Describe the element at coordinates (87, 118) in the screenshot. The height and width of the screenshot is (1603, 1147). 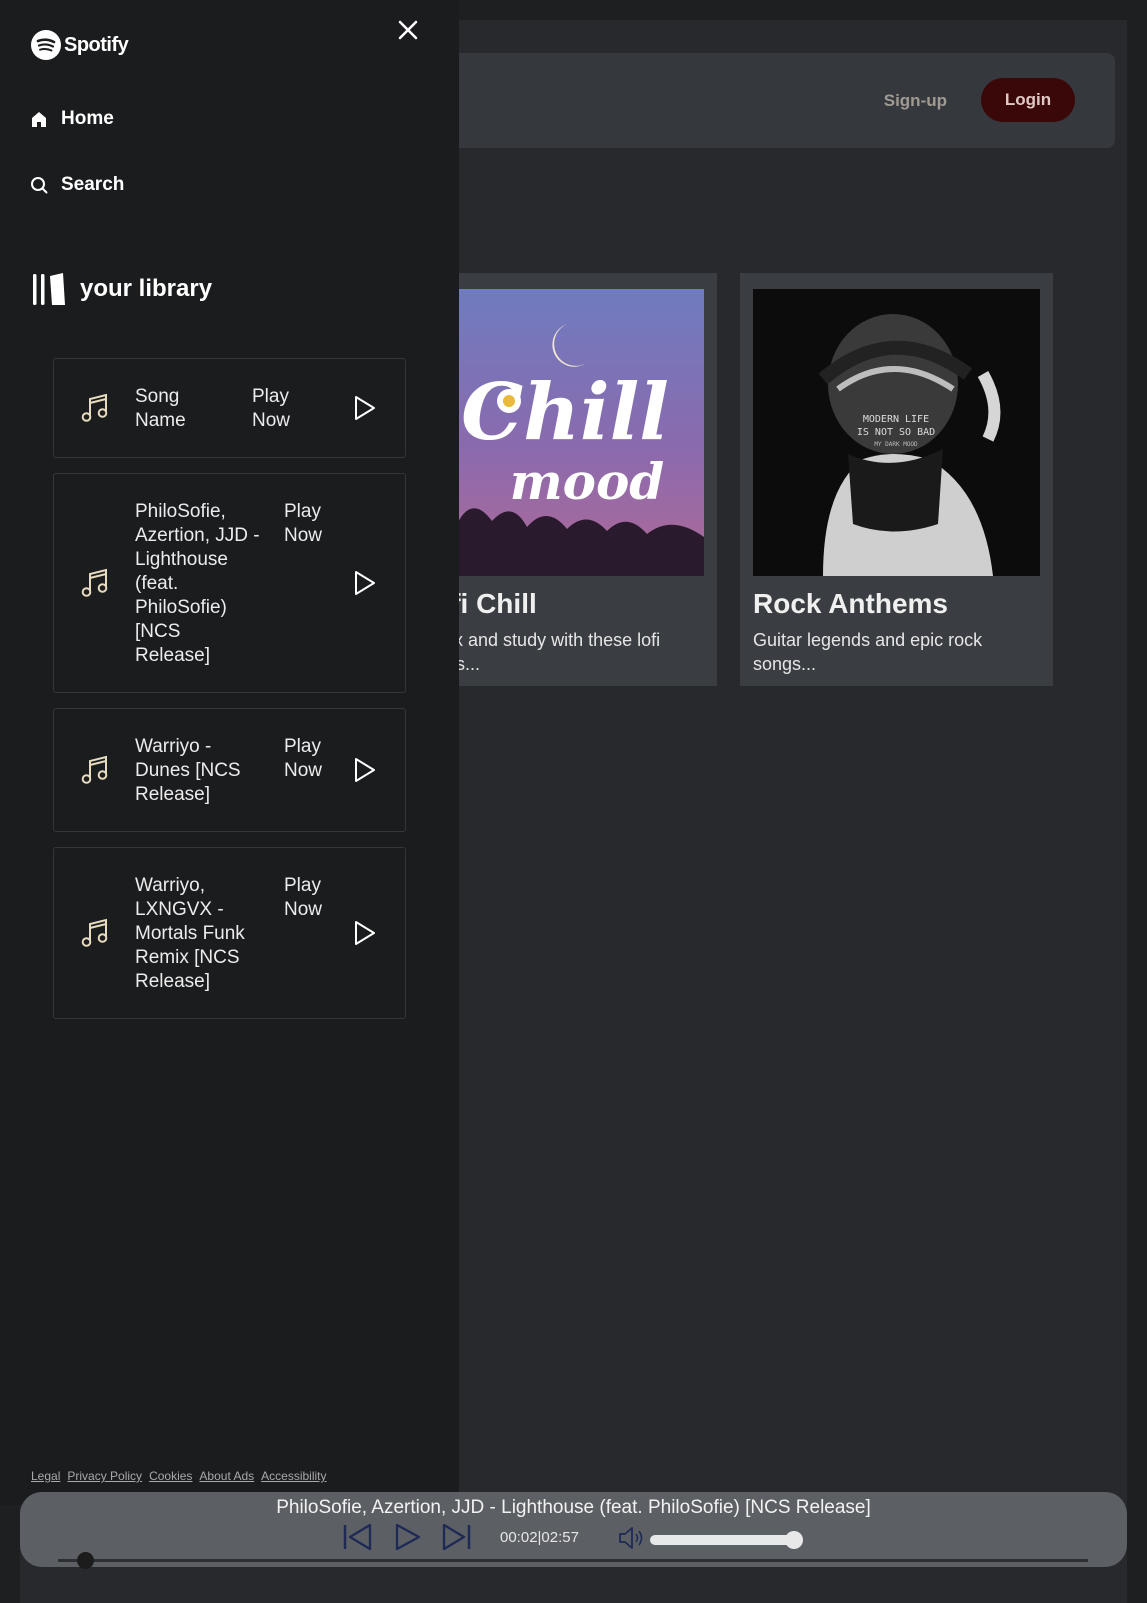
I see `nav-home-label: Home` at that location.